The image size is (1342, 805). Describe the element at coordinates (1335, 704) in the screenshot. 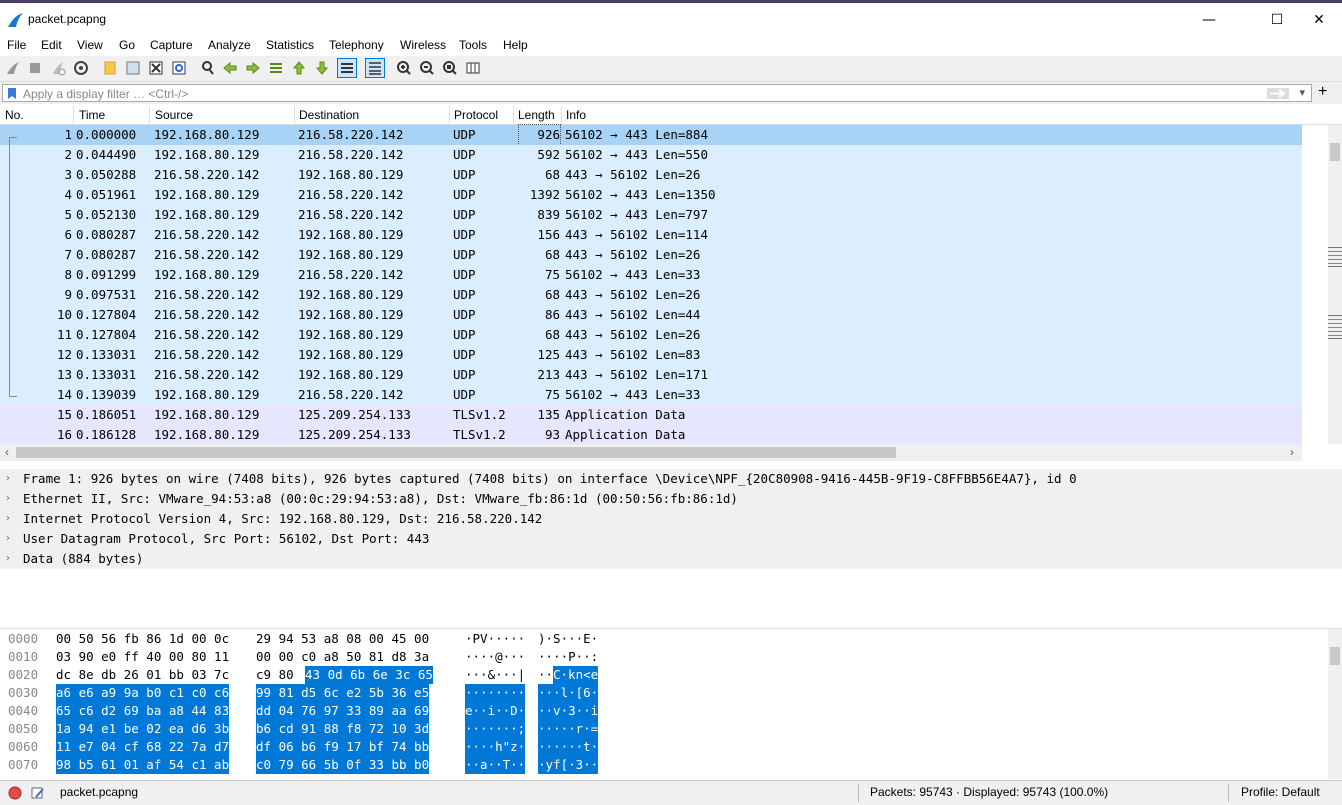

I see `bytes-scrollbar` at that location.